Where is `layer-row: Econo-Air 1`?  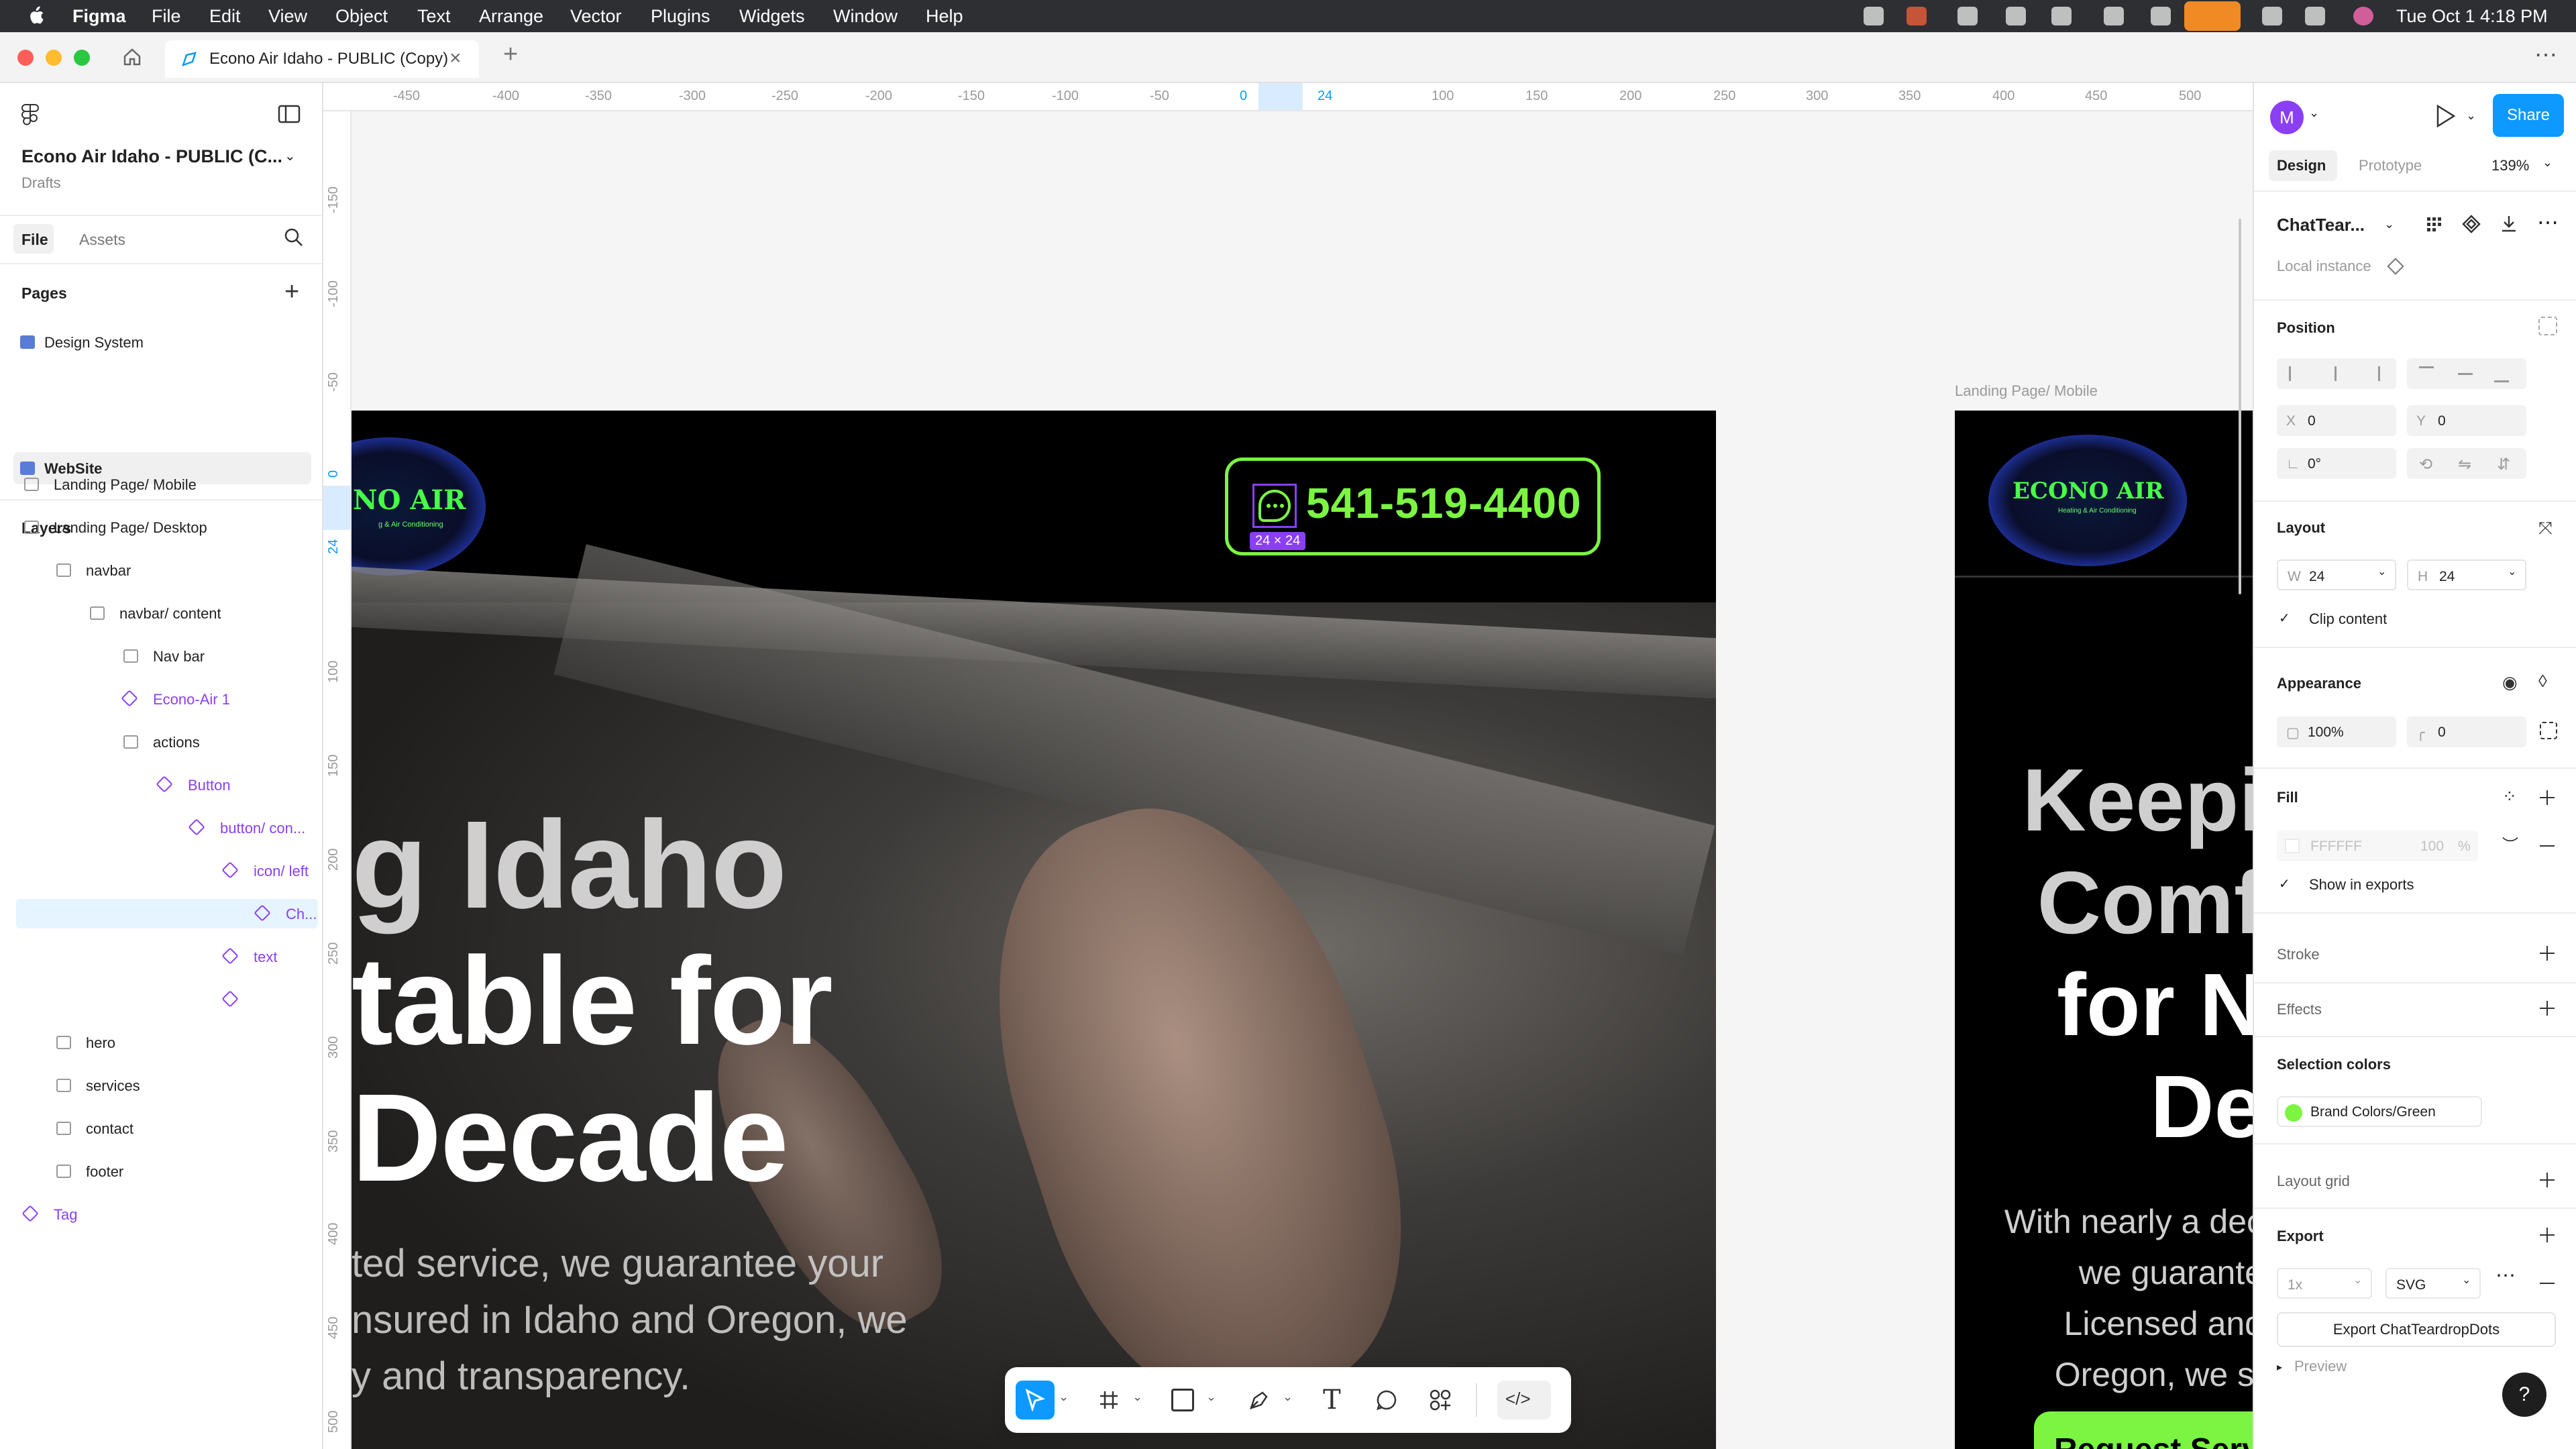 layer-row: Econo-Air 1 is located at coordinates (167, 699).